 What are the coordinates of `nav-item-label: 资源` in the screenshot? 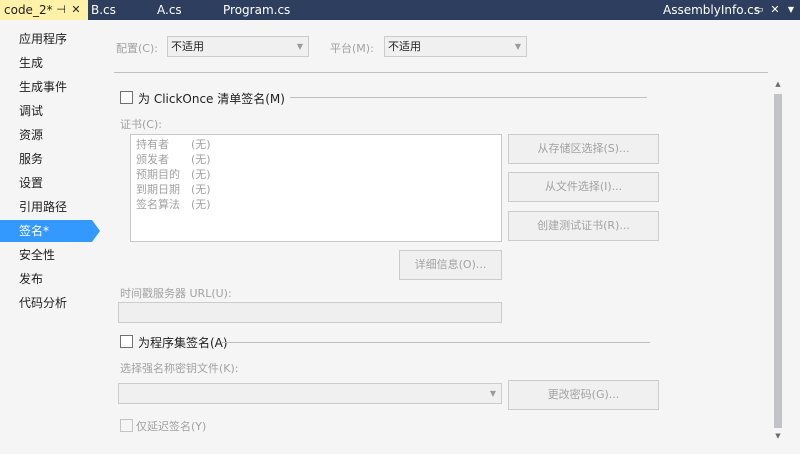 It's located at (31, 135).